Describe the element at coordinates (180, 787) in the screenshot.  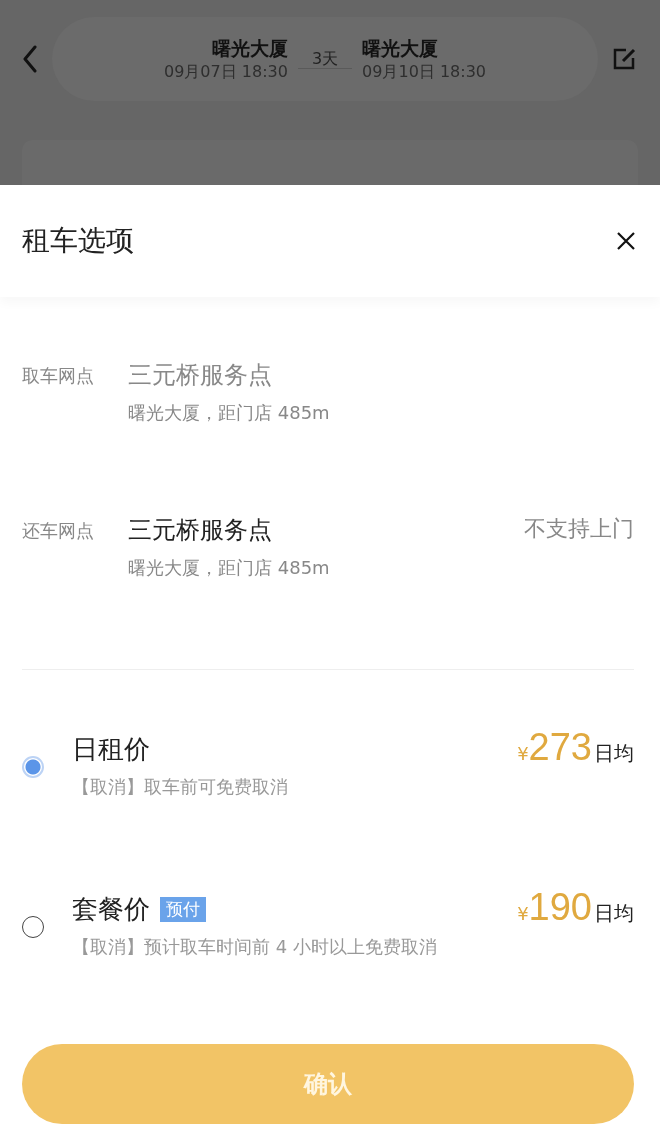
I see `cancel-policy: 【取消】取车前可免费取消` at that location.